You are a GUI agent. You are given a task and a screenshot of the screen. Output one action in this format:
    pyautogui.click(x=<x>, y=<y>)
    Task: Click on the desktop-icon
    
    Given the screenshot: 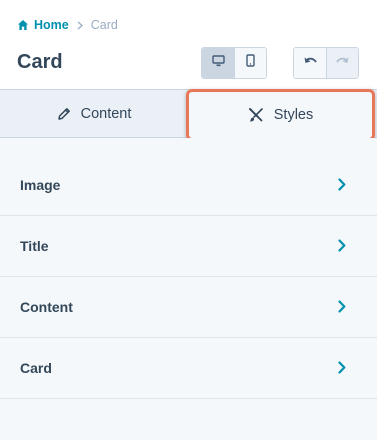 What is the action you would take?
    pyautogui.click(x=218, y=63)
    